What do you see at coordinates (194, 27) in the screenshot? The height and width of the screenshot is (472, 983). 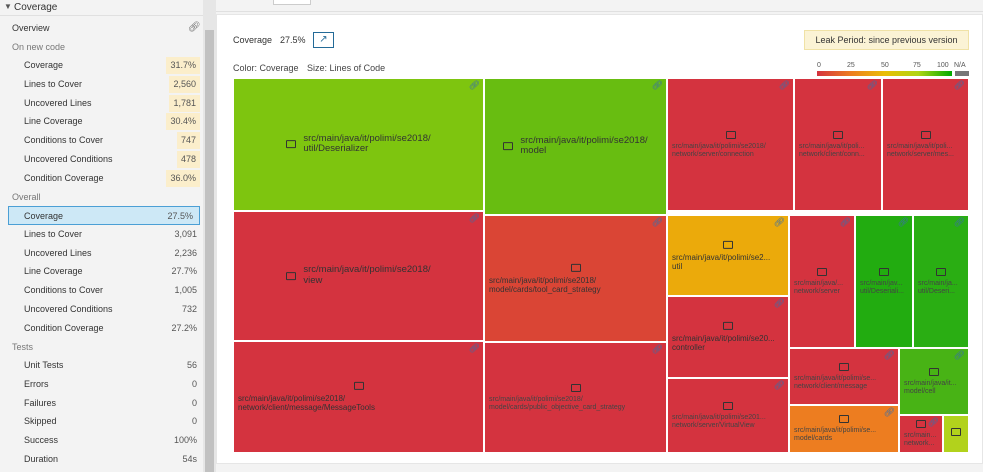 I see `treemap-icon: 🔗︎` at bounding box center [194, 27].